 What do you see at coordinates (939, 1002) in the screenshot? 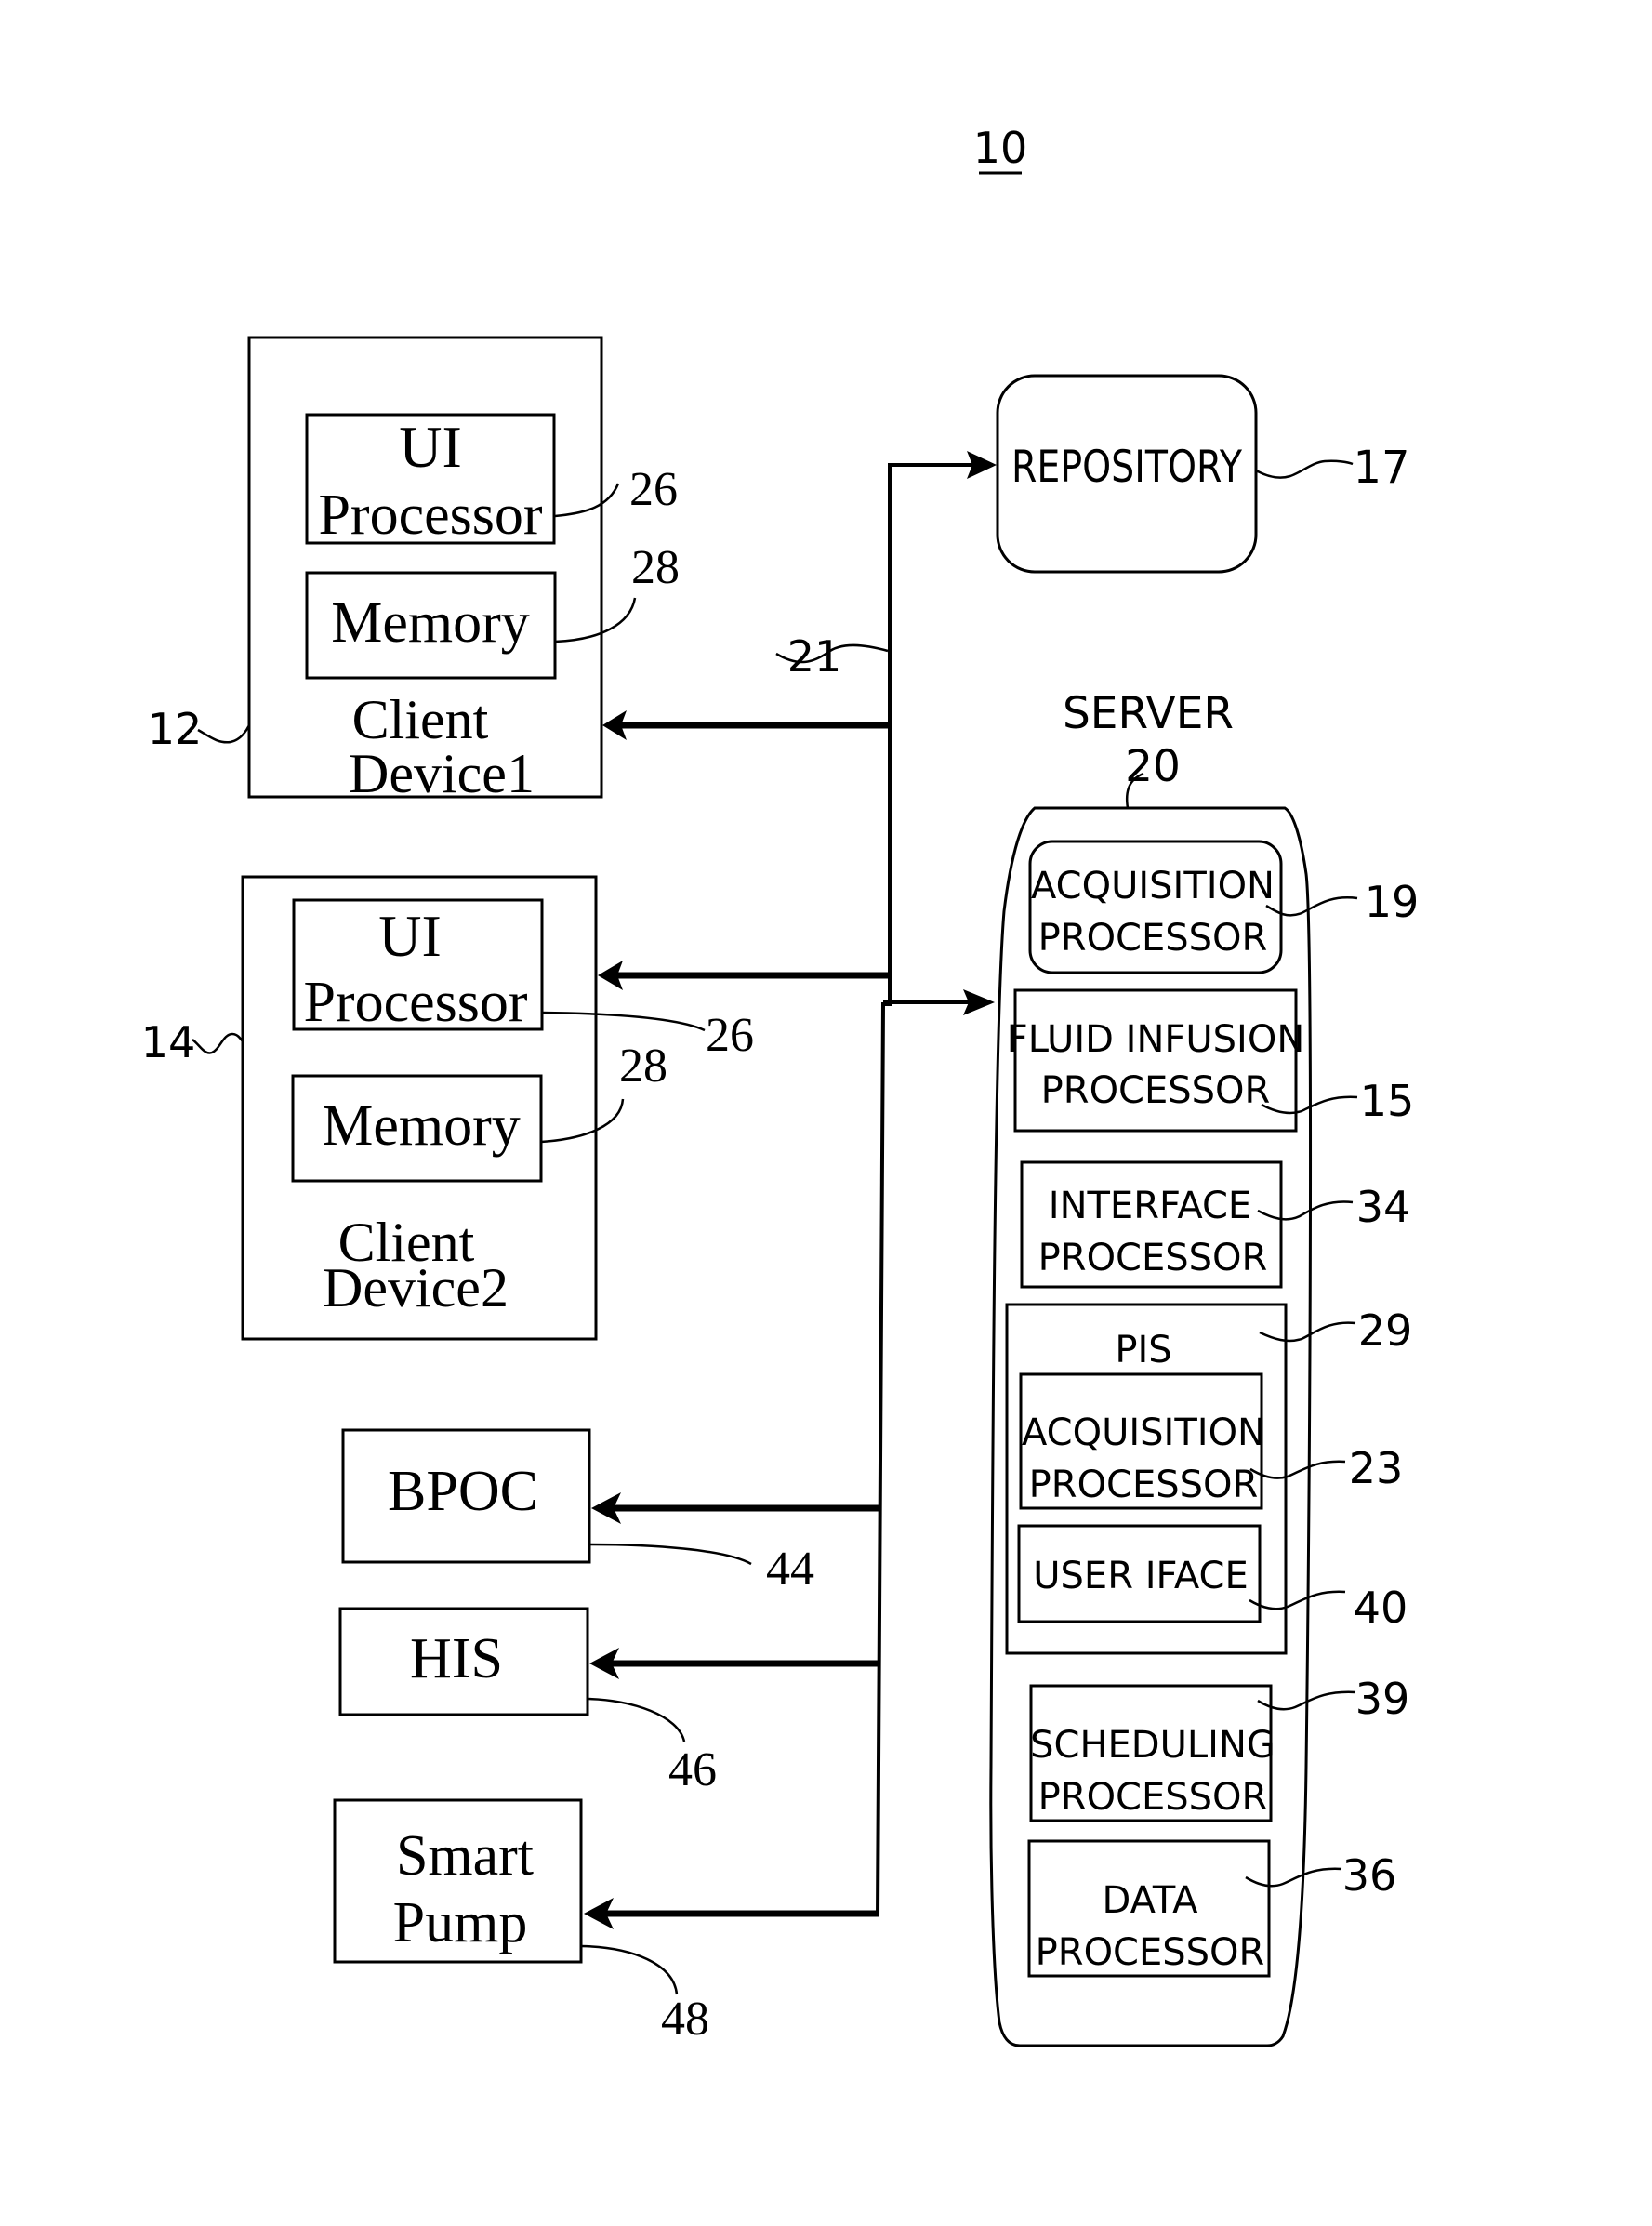
I see `arrow-to-server` at bounding box center [939, 1002].